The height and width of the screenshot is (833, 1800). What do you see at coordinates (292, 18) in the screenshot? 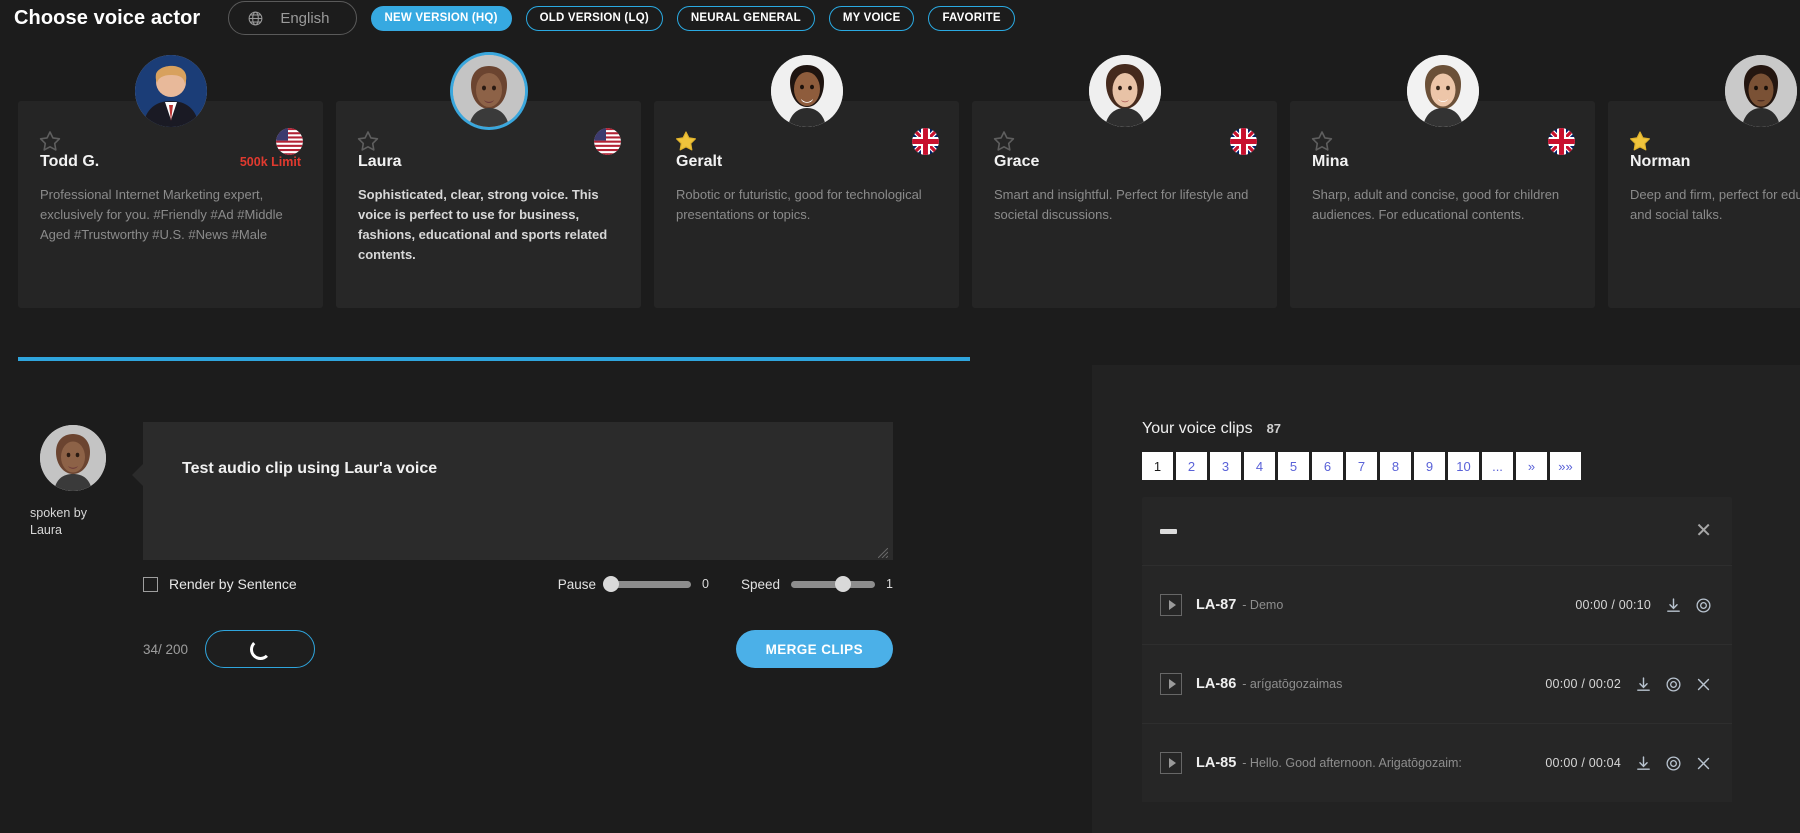
I see `language-selector: English` at bounding box center [292, 18].